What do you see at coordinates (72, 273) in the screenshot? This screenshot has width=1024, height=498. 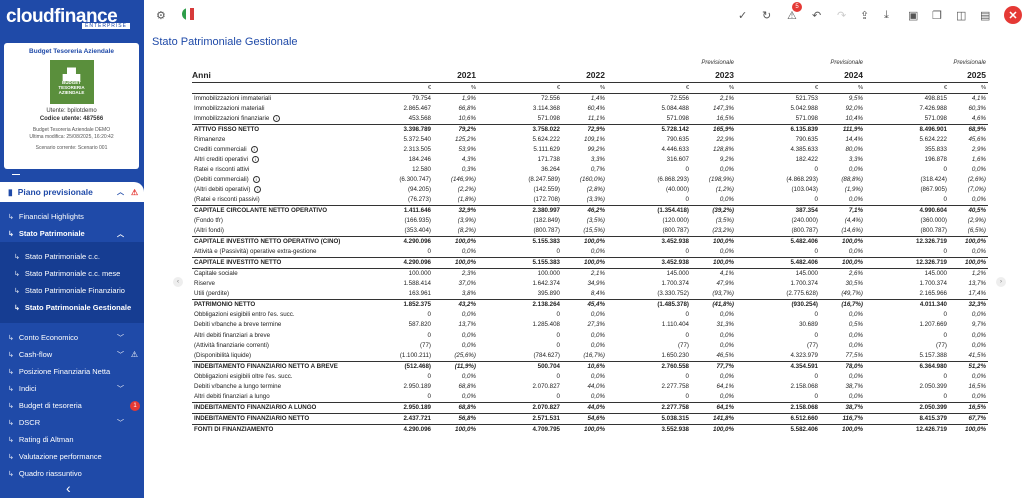 I see `nav-sp-cc-mese: ↳ Stato Patrimoniale c.c. mese` at bounding box center [72, 273].